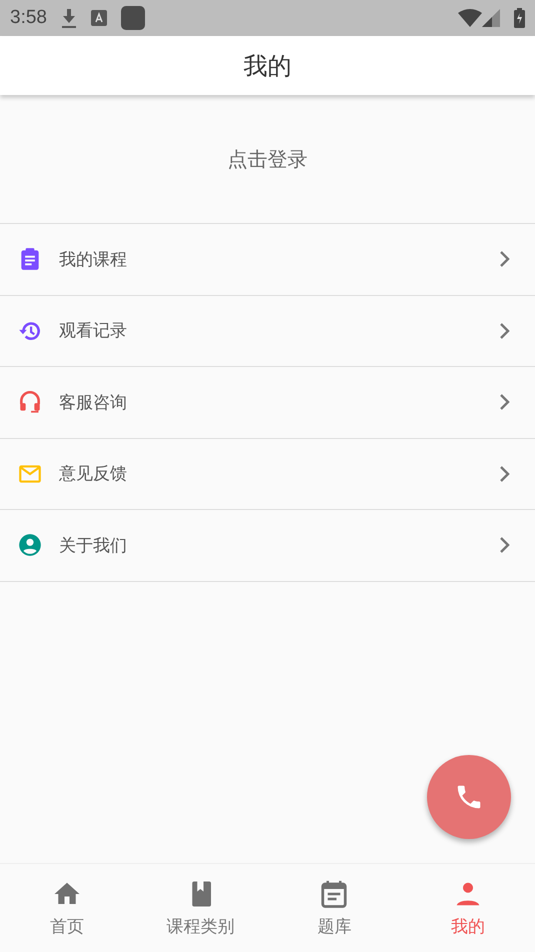  Describe the element at coordinates (98, 18) in the screenshot. I see `keyboard-icon` at that location.